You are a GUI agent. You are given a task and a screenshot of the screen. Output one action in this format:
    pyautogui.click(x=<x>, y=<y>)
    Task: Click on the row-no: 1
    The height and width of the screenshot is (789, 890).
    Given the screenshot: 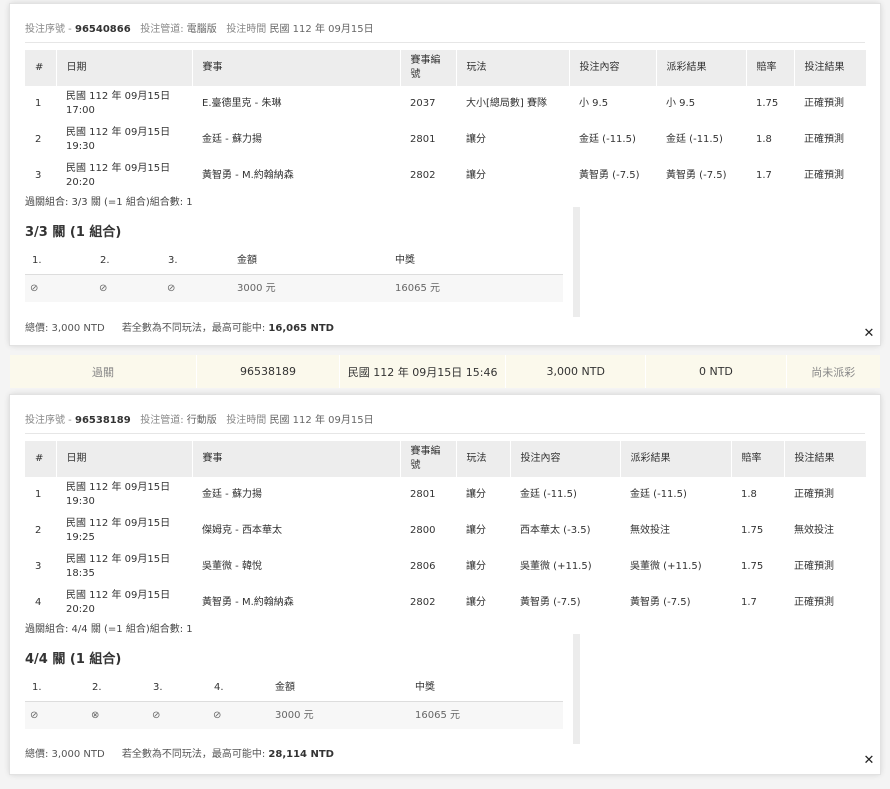 What is the action you would take?
    pyautogui.click(x=38, y=103)
    